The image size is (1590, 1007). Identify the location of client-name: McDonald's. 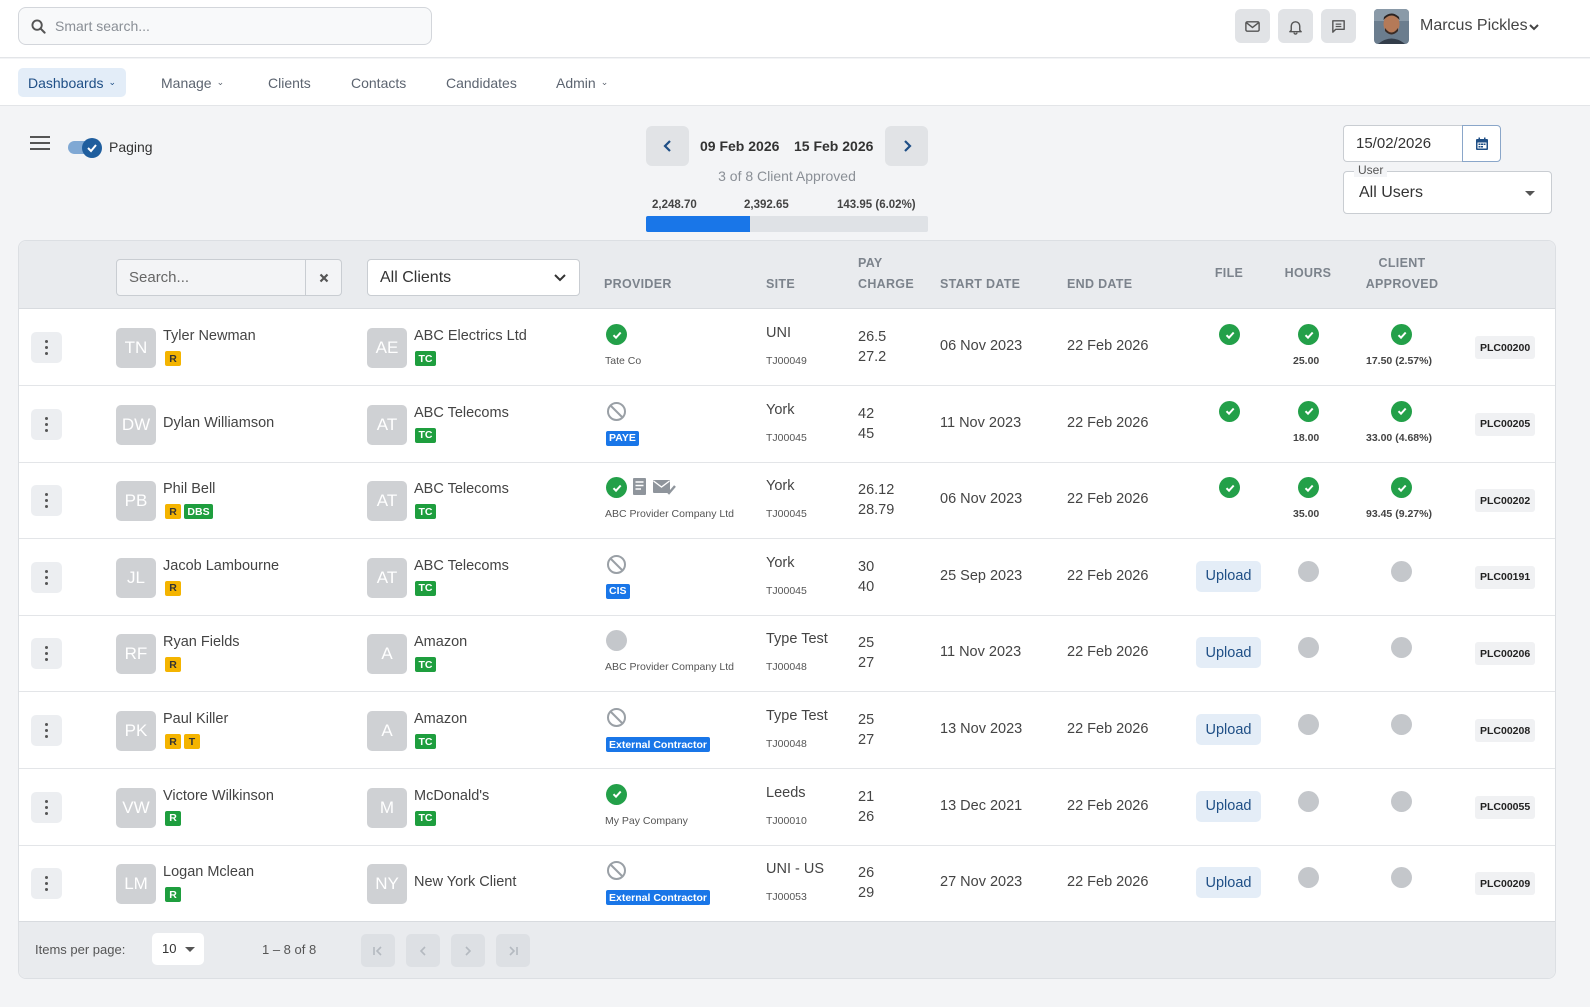
(451, 796).